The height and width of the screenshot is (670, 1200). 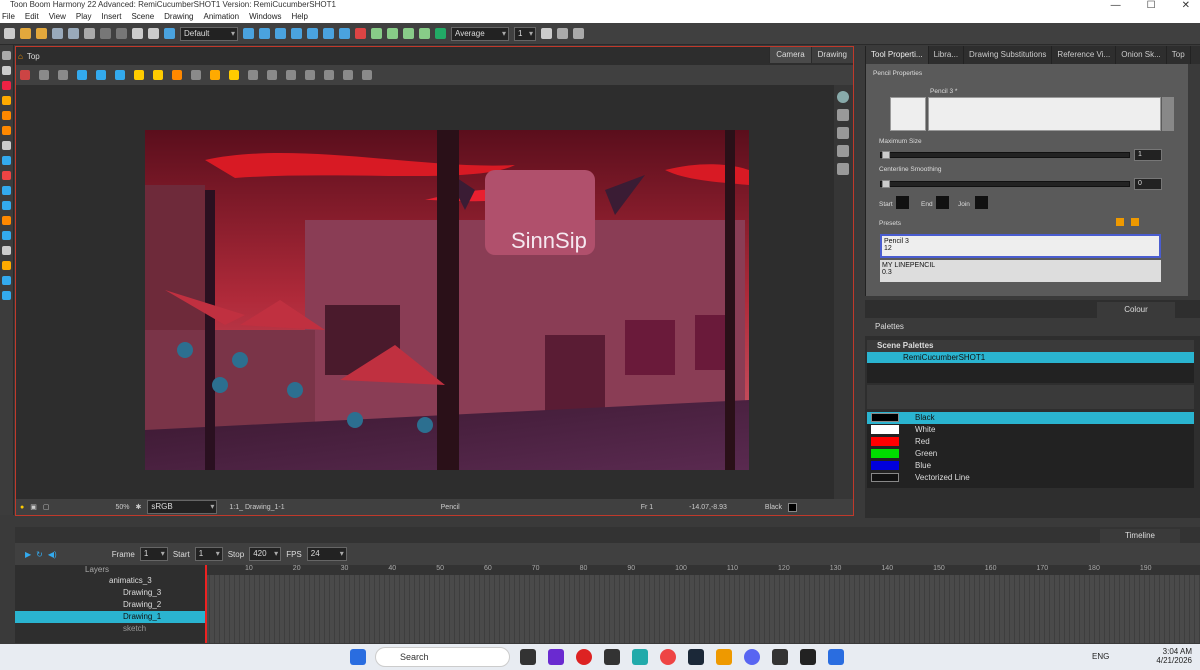 What do you see at coordinates (1100, 656) in the screenshot?
I see `language-indicator: ENG` at bounding box center [1100, 656].